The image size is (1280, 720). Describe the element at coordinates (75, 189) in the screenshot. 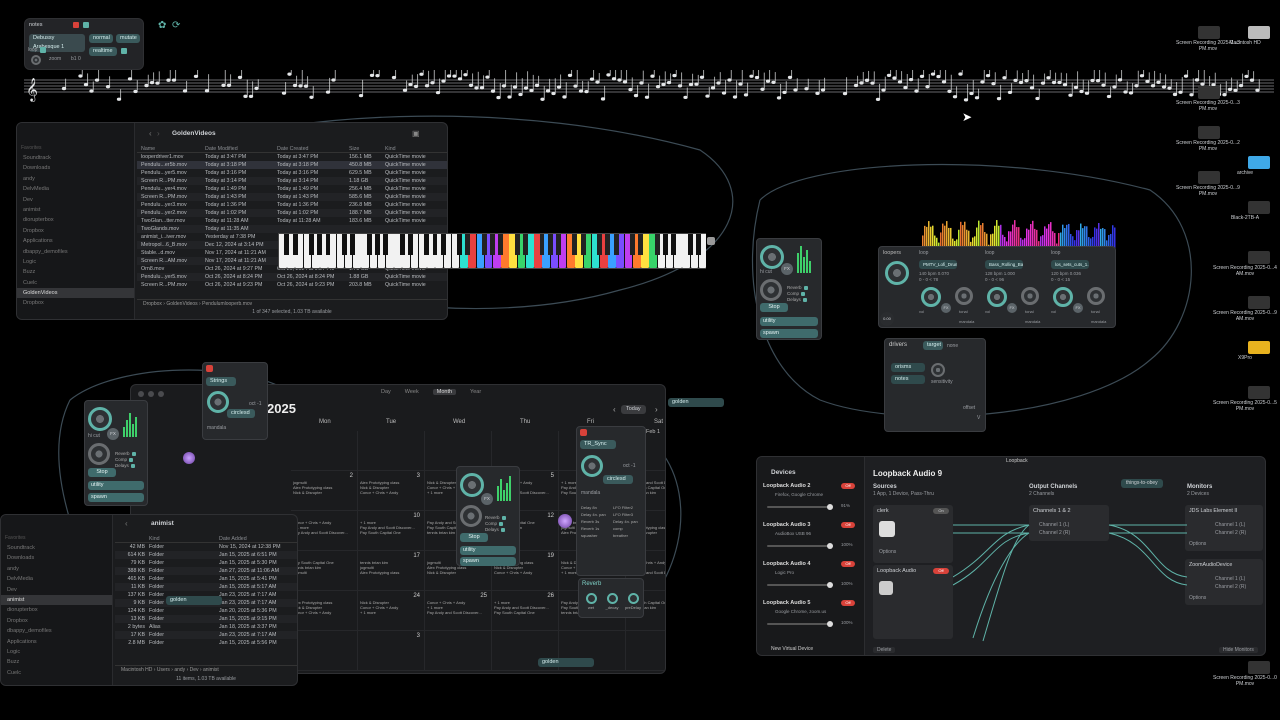

I see `sidebar-item: DelvMedia` at that location.